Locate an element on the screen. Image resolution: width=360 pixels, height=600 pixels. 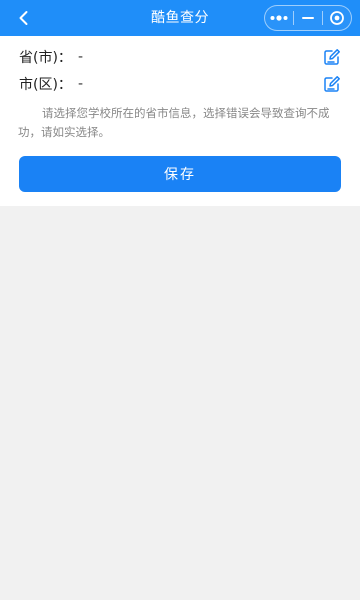
more-dots-icon is located at coordinates (279, 18).